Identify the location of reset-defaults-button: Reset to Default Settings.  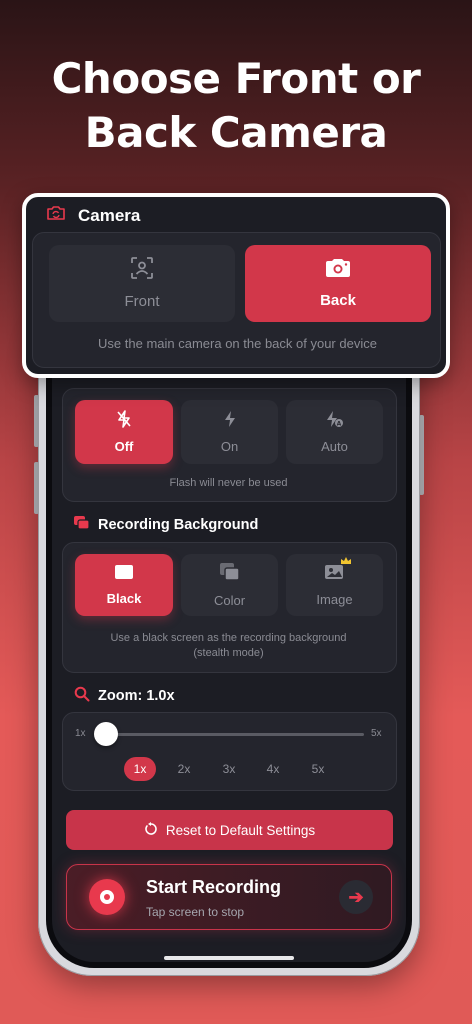
(229, 830).